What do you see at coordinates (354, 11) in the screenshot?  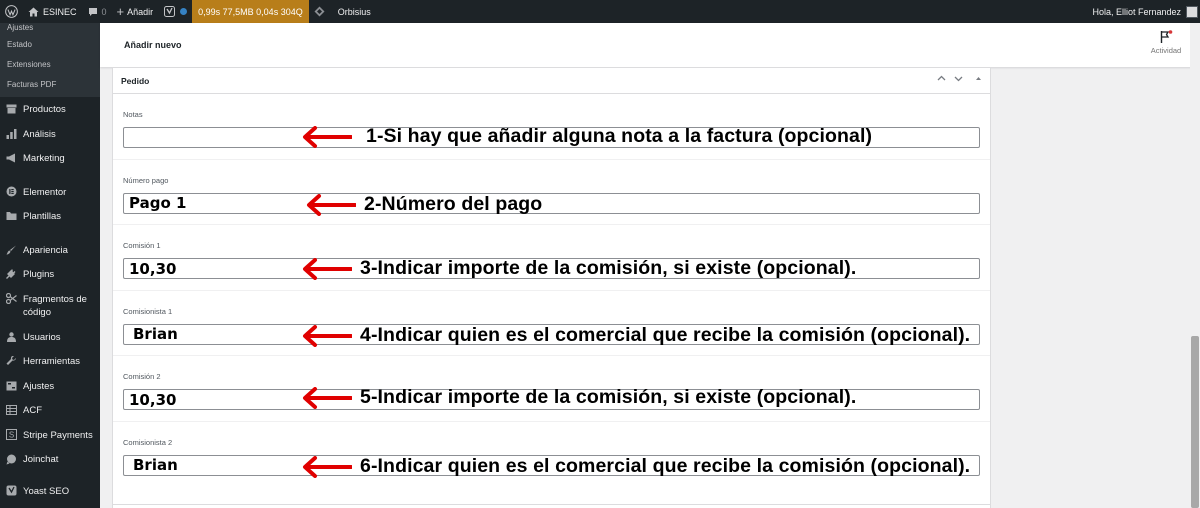 I see `plugin-label: Orbisius` at bounding box center [354, 11].